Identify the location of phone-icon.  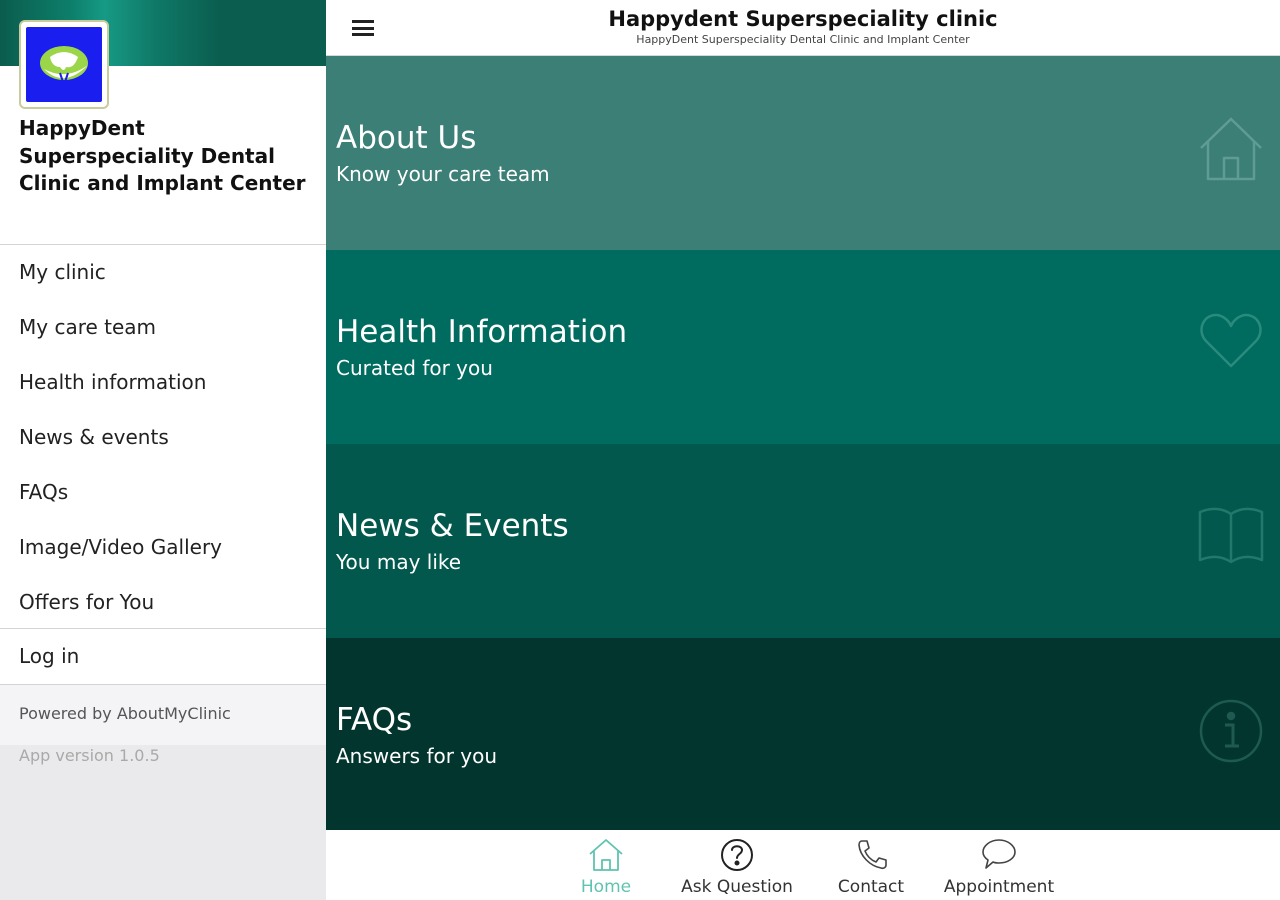
(871, 854).